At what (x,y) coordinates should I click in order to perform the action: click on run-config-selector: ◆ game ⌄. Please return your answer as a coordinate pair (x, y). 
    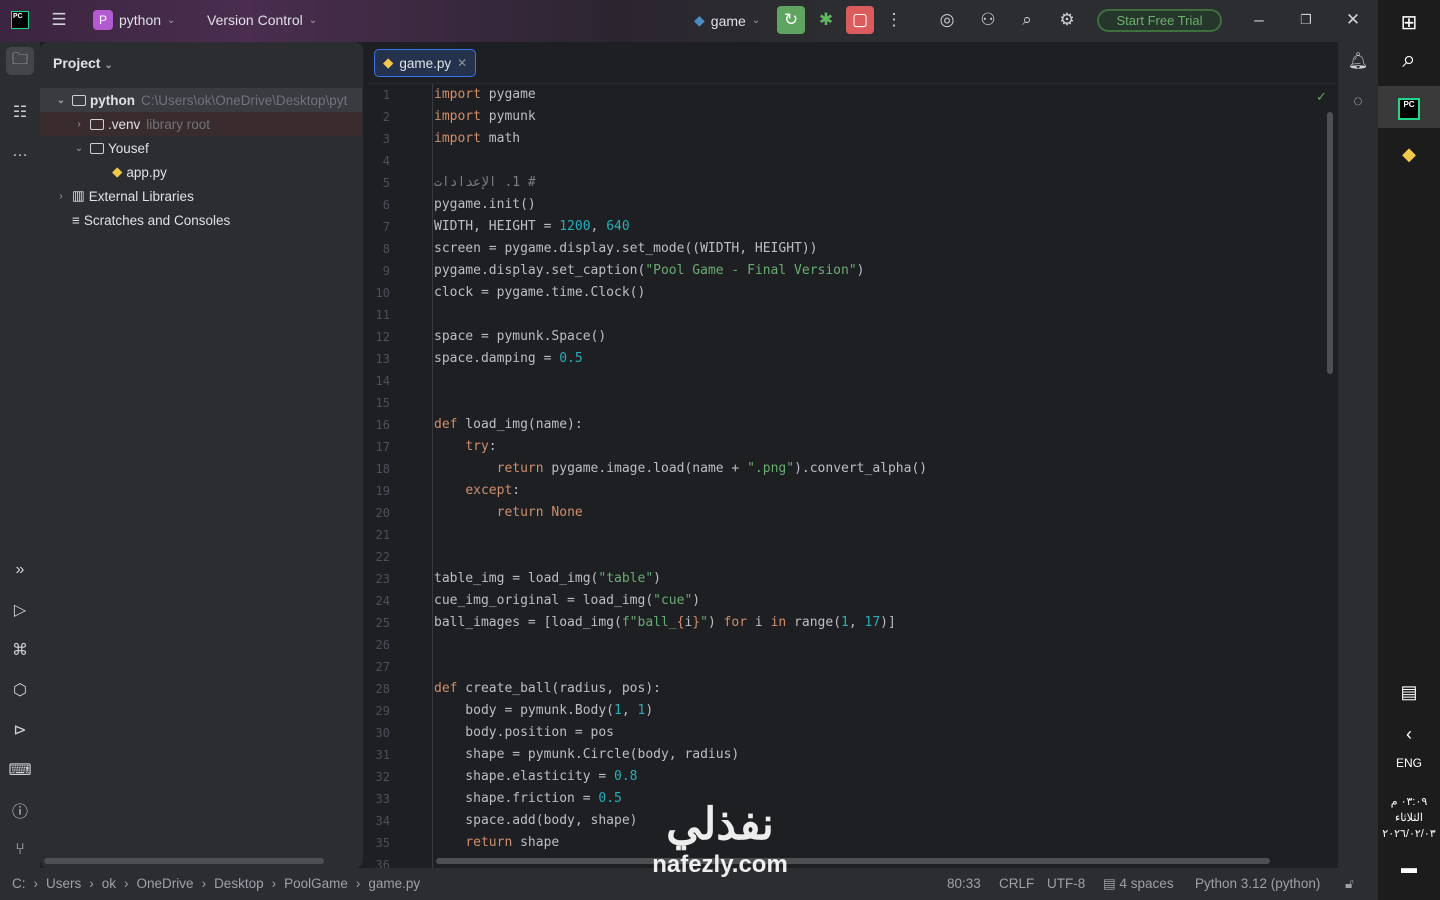
    Looking at the image, I should click on (727, 20).